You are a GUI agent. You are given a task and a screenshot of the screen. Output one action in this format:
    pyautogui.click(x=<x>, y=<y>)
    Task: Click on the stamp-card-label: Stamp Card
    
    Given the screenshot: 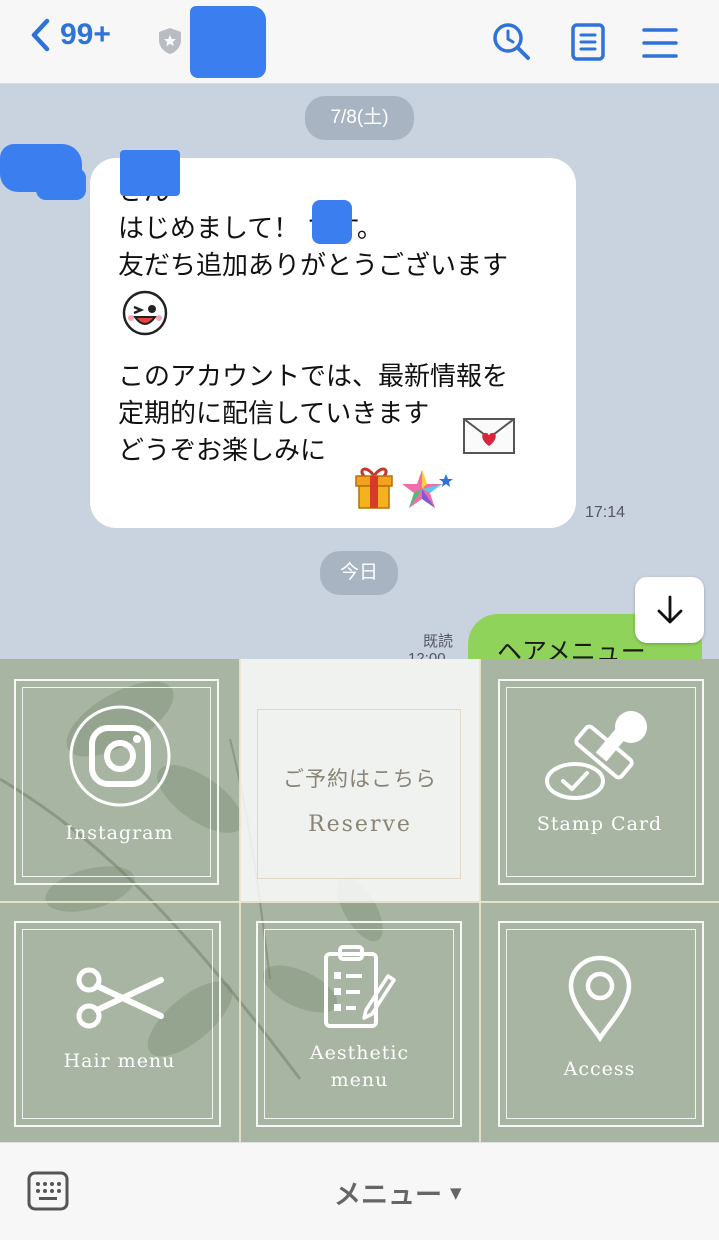 What is the action you would take?
    pyautogui.click(x=599, y=823)
    